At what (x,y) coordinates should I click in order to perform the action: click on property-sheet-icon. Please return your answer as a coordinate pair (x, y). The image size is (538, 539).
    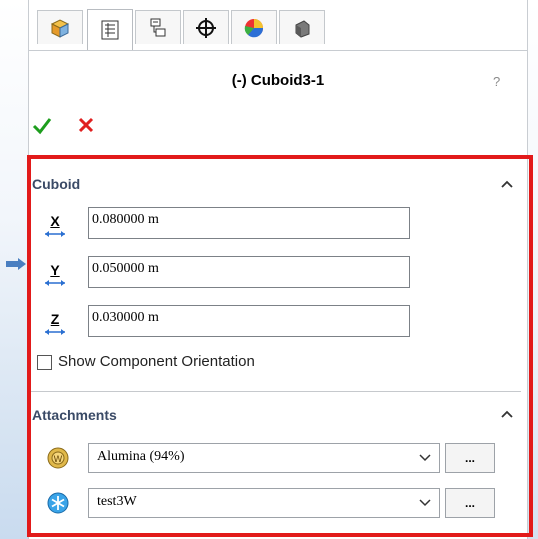
    Looking at the image, I should click on (110, 30).